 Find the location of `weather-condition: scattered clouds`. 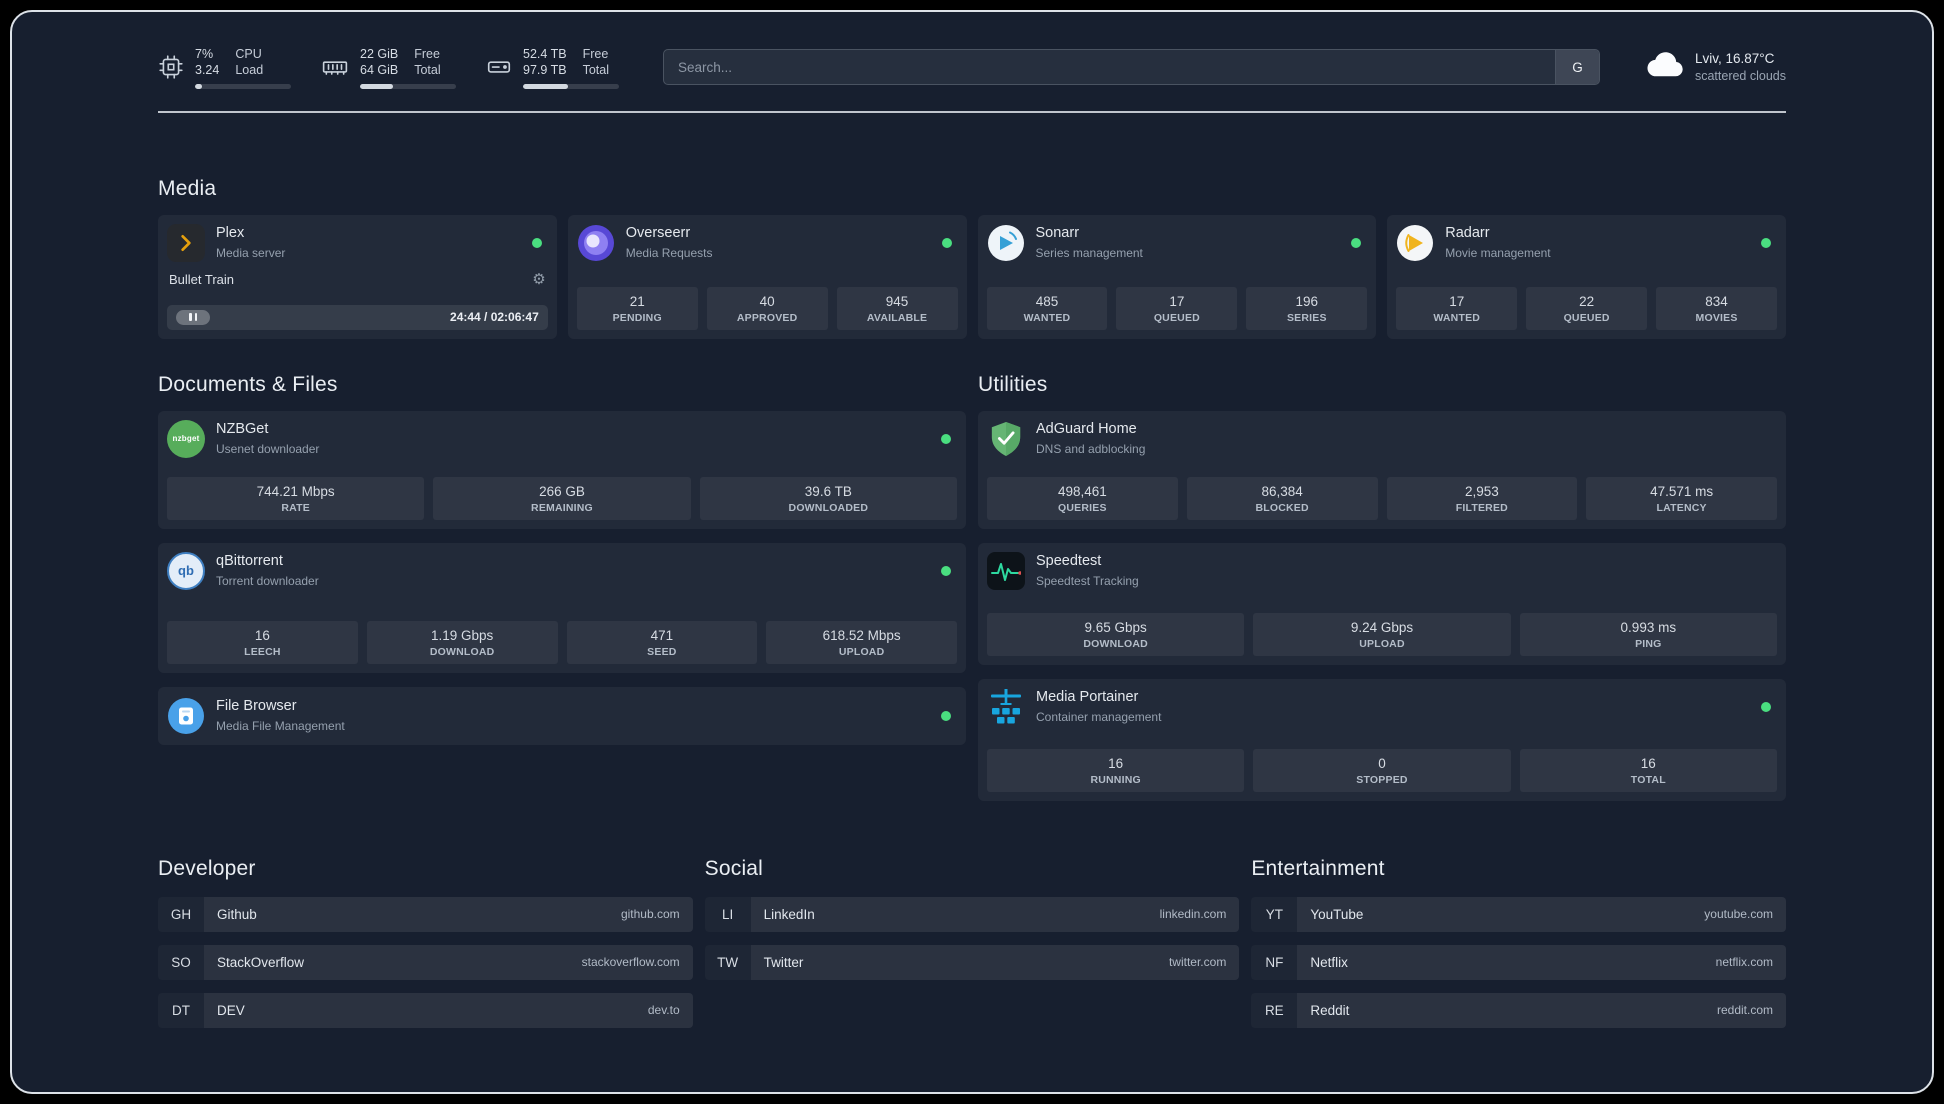

weather-condition: scattered clouds is located at coordinates (1740, 75).